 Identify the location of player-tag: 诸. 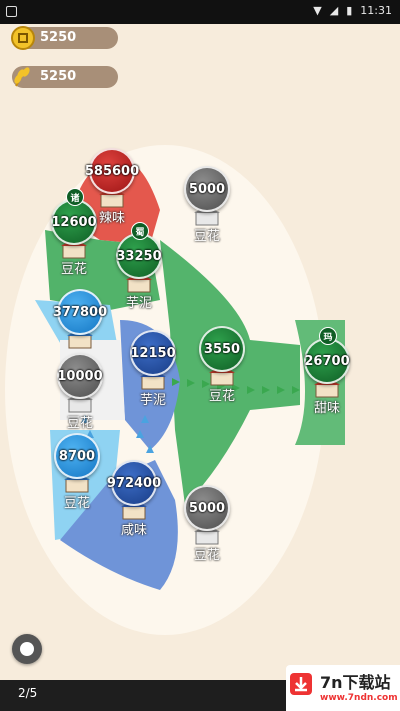
(75, 197).